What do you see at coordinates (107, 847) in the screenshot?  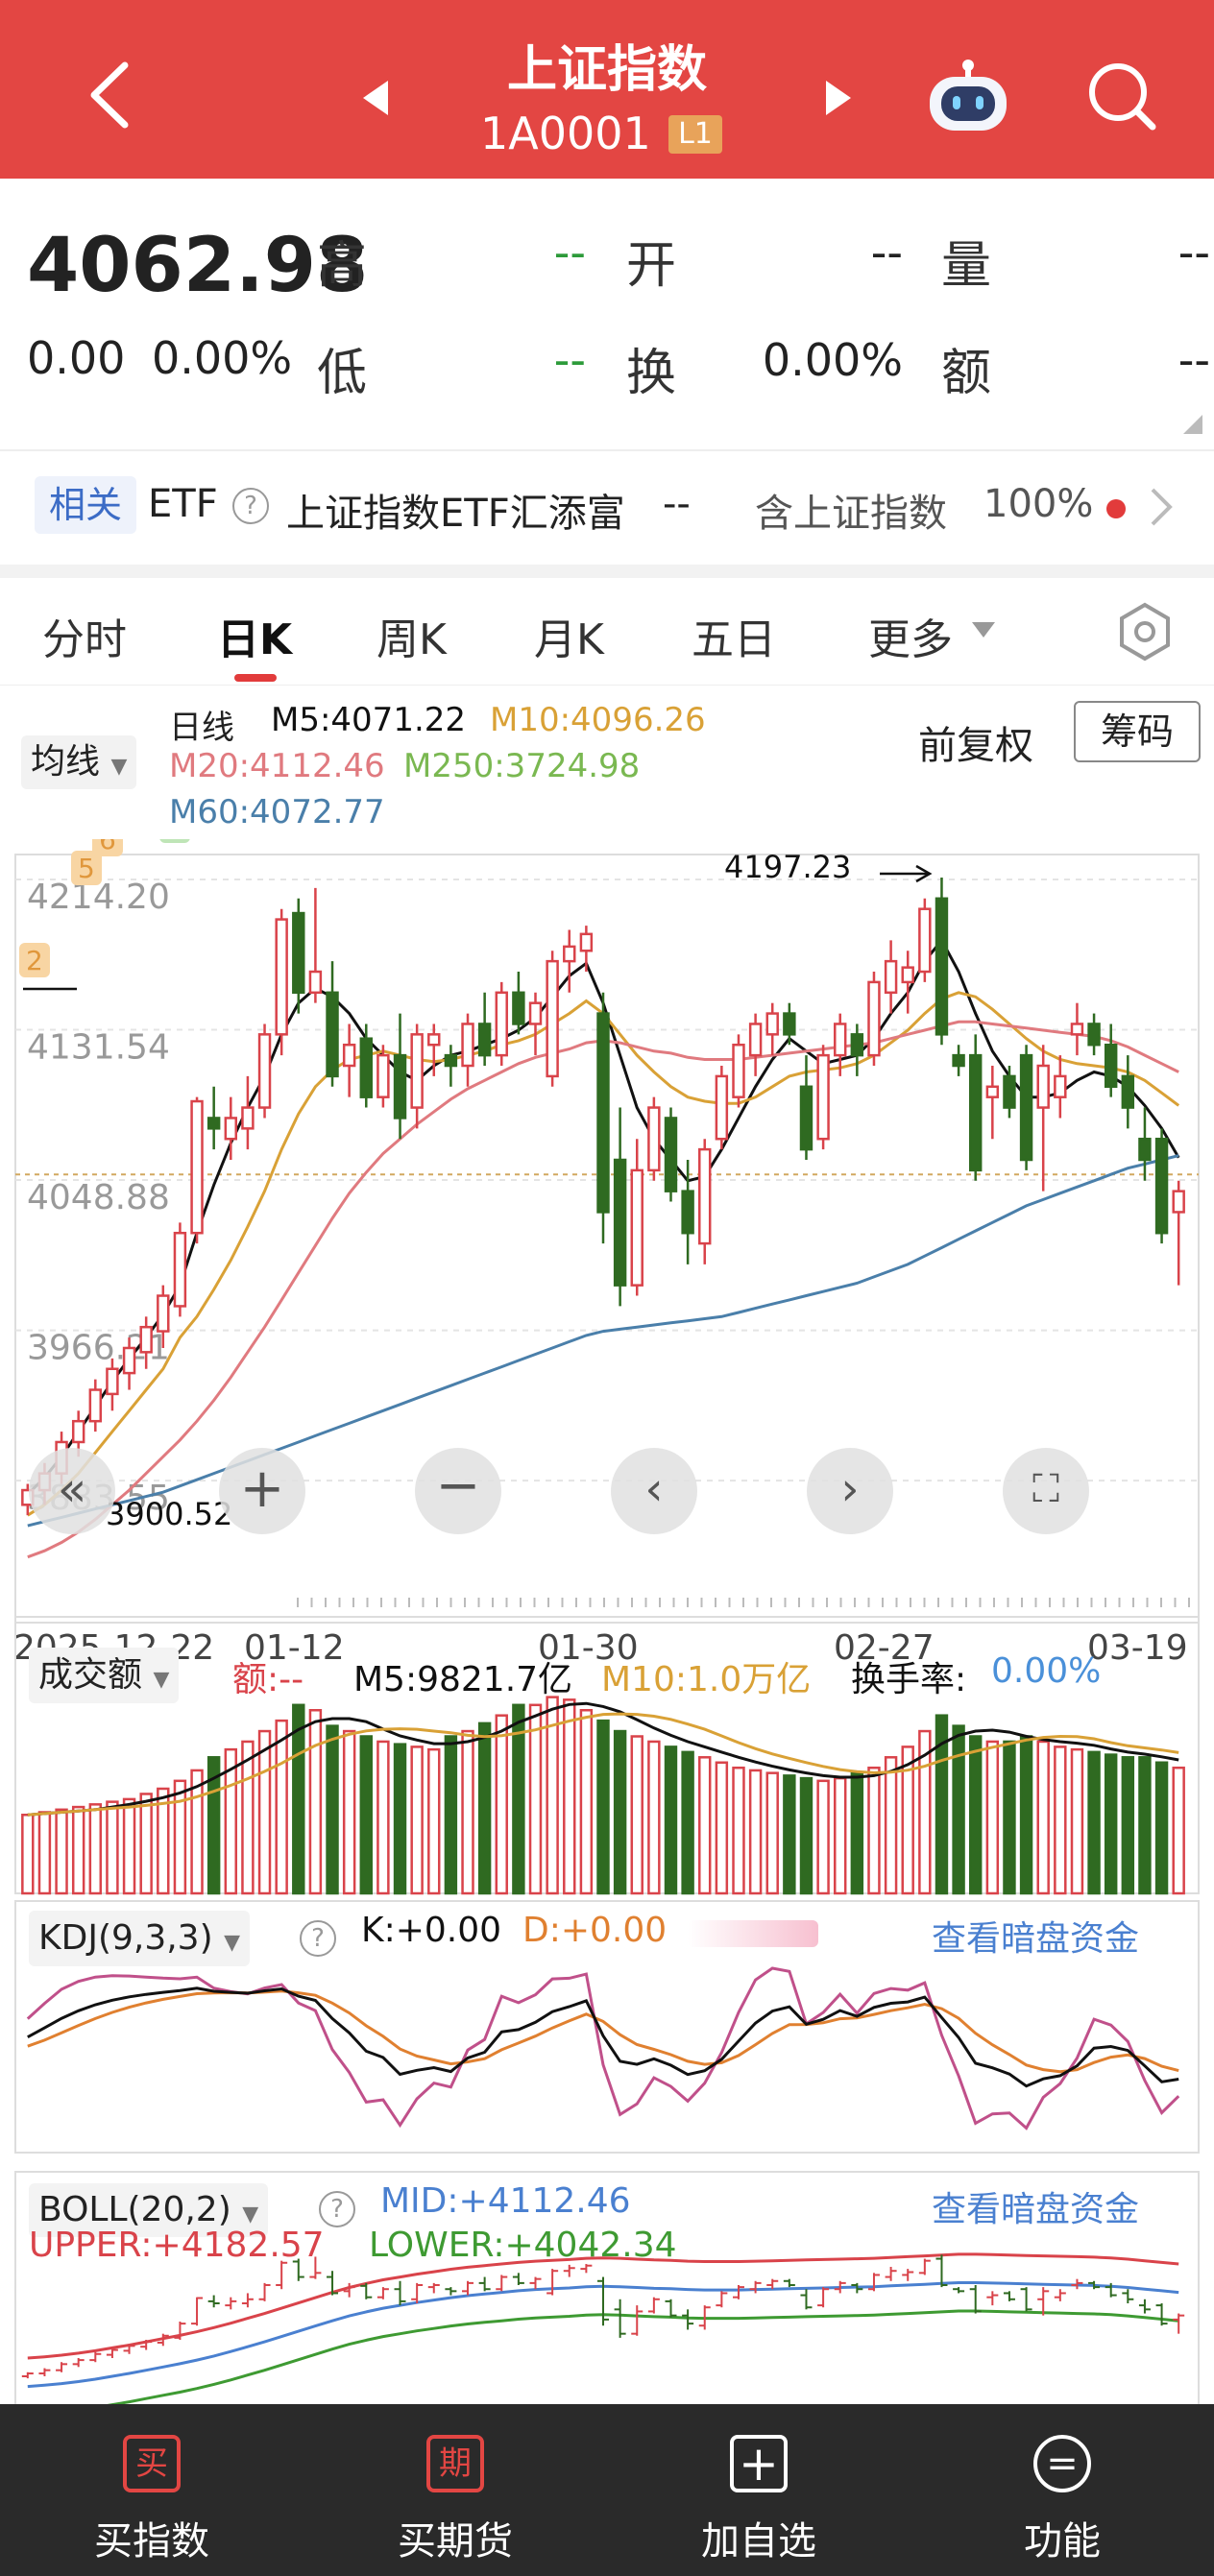 I see `td-sequence-label: 6` at bounding box center [107, 847].